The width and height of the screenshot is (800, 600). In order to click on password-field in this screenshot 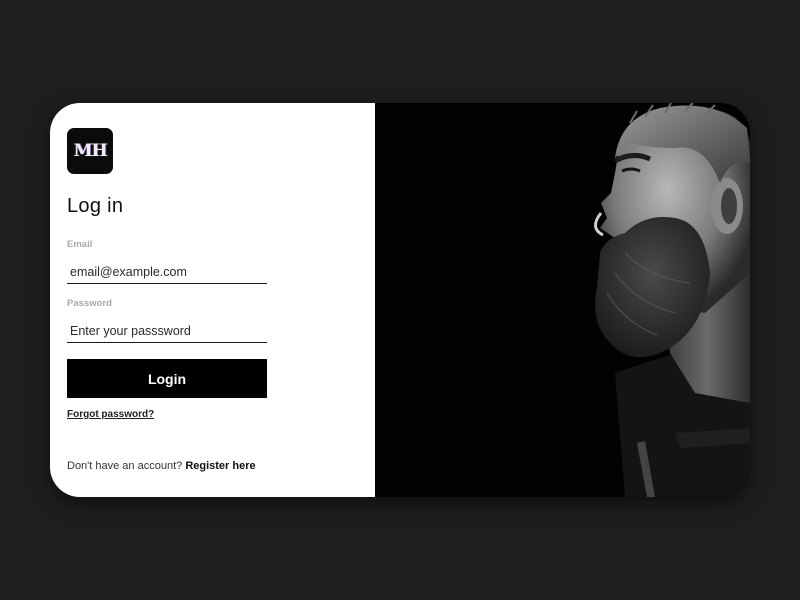, I will do `click(167, 331)`.